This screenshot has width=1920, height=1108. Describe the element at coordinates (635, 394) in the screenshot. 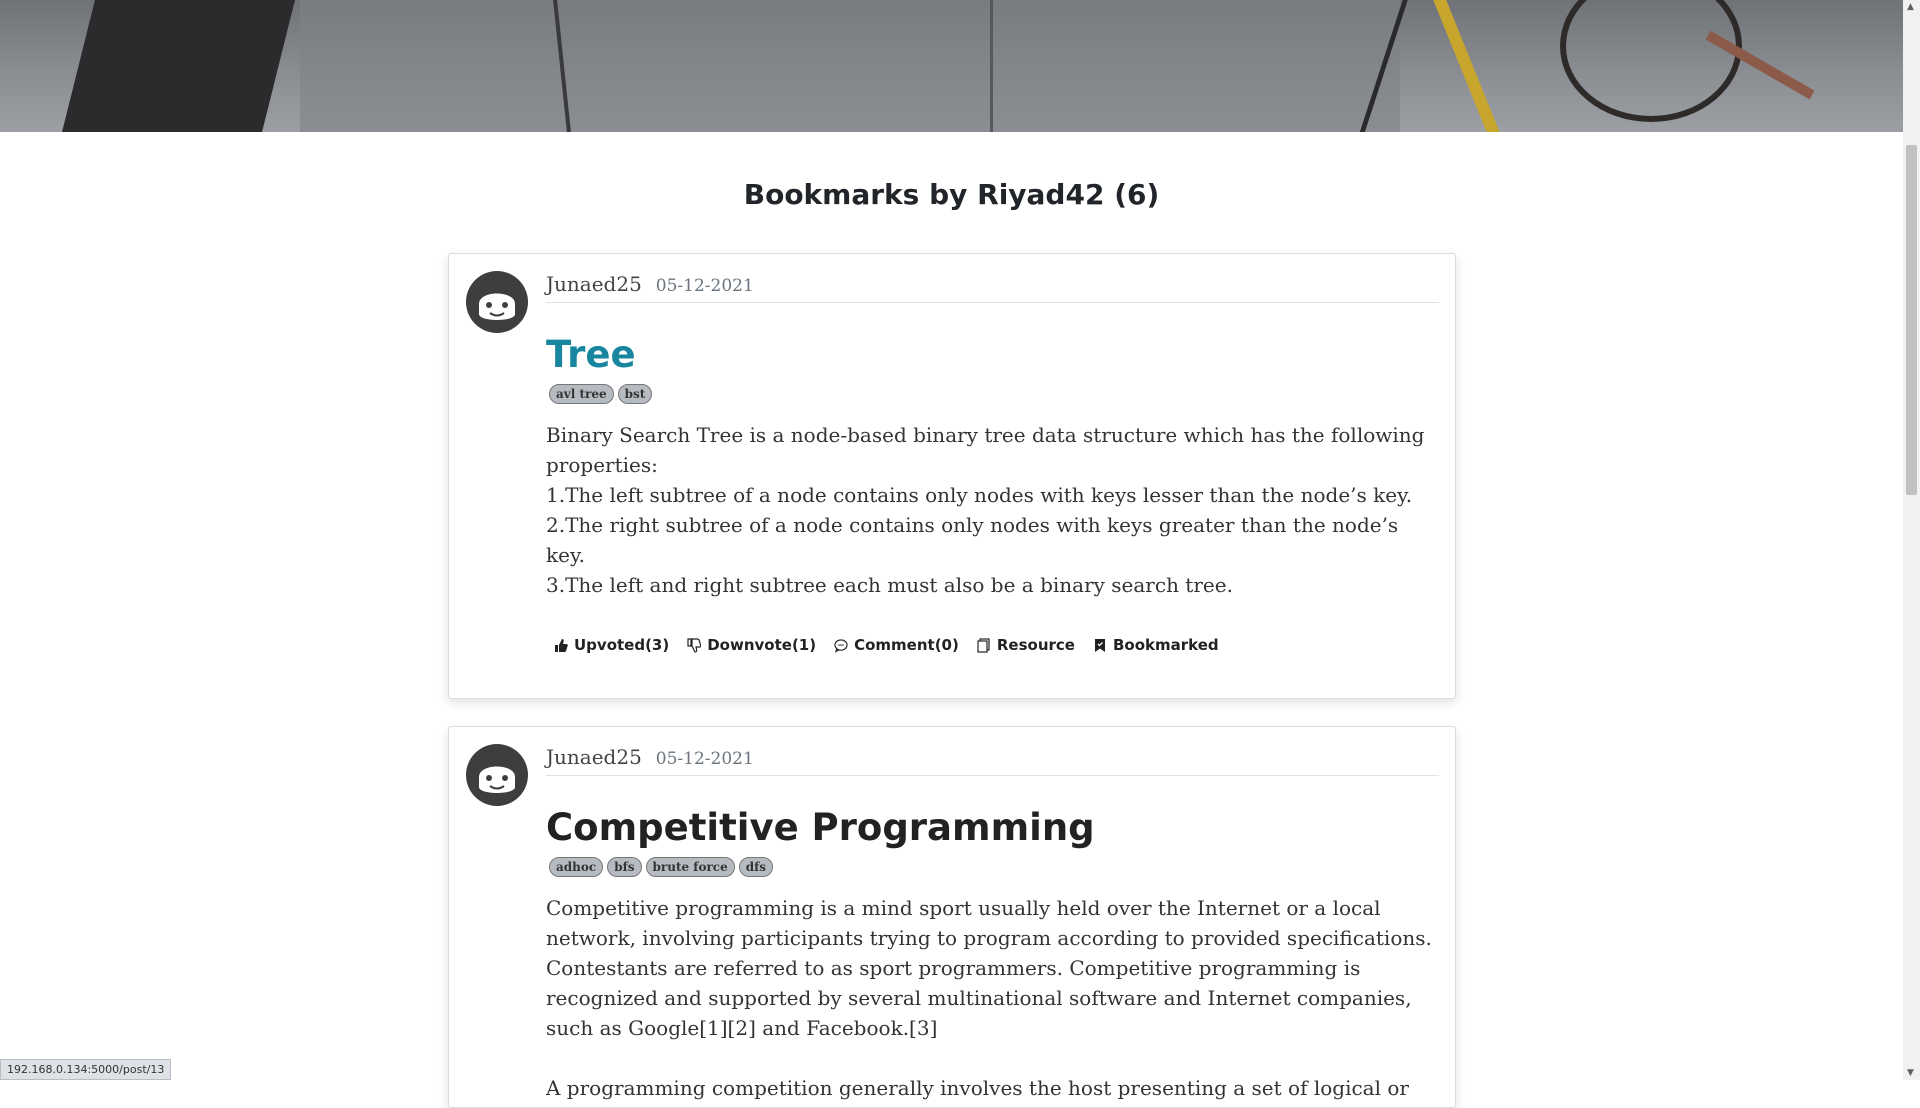

I see `tag: bst` at that location.